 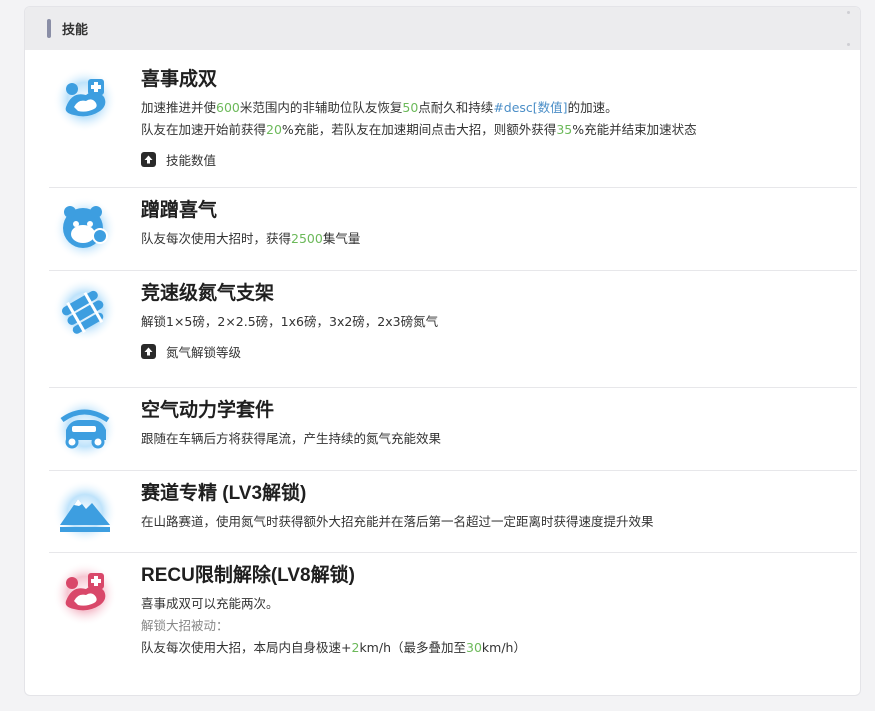 I want to click on skill-item: 蹭蹭喜气 队友每次使用大招时，获得2500集气量, so click(x=453, y=229).